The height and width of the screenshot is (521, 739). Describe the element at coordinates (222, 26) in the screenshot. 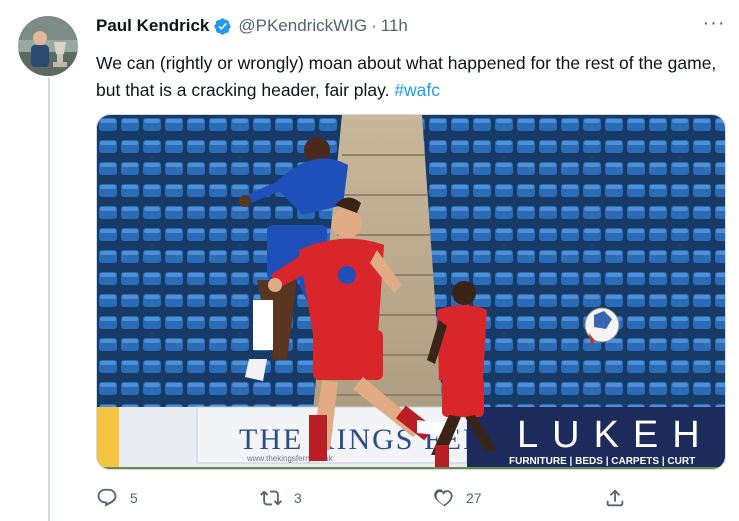

I see `verified-badge-icon` at that location.